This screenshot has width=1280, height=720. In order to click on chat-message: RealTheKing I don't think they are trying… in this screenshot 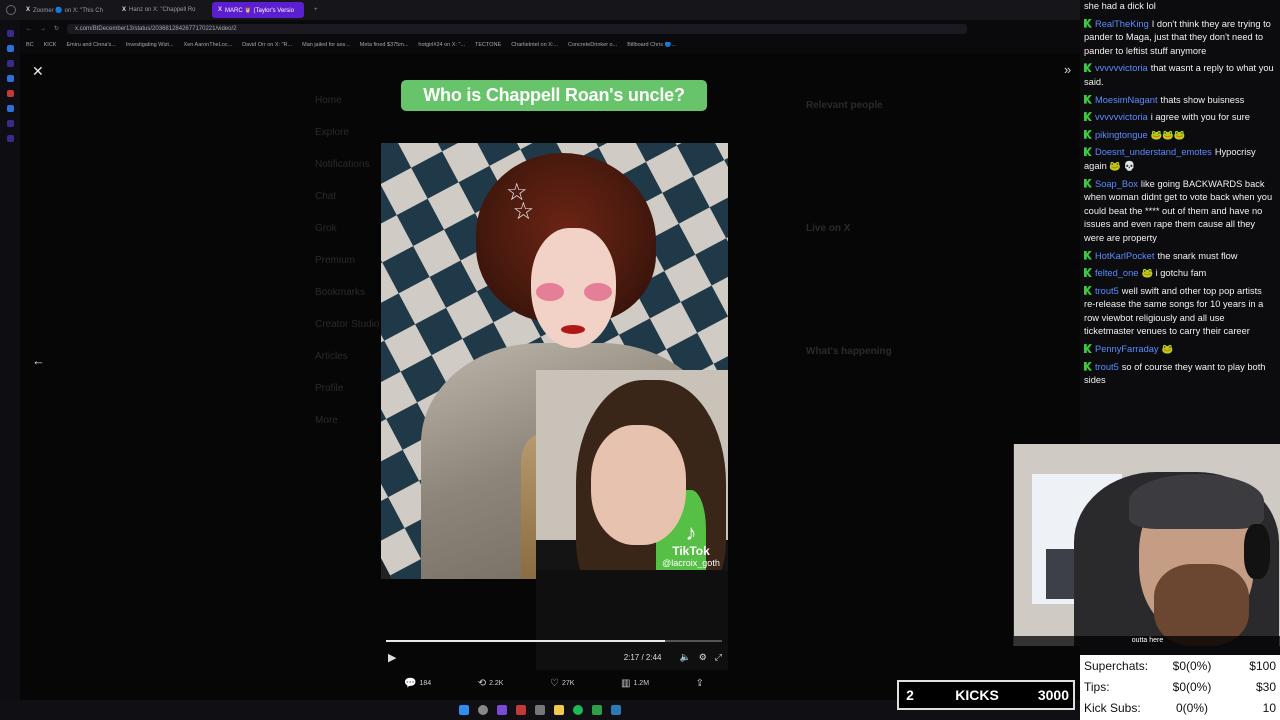, I will do `click(1179, 38)`.